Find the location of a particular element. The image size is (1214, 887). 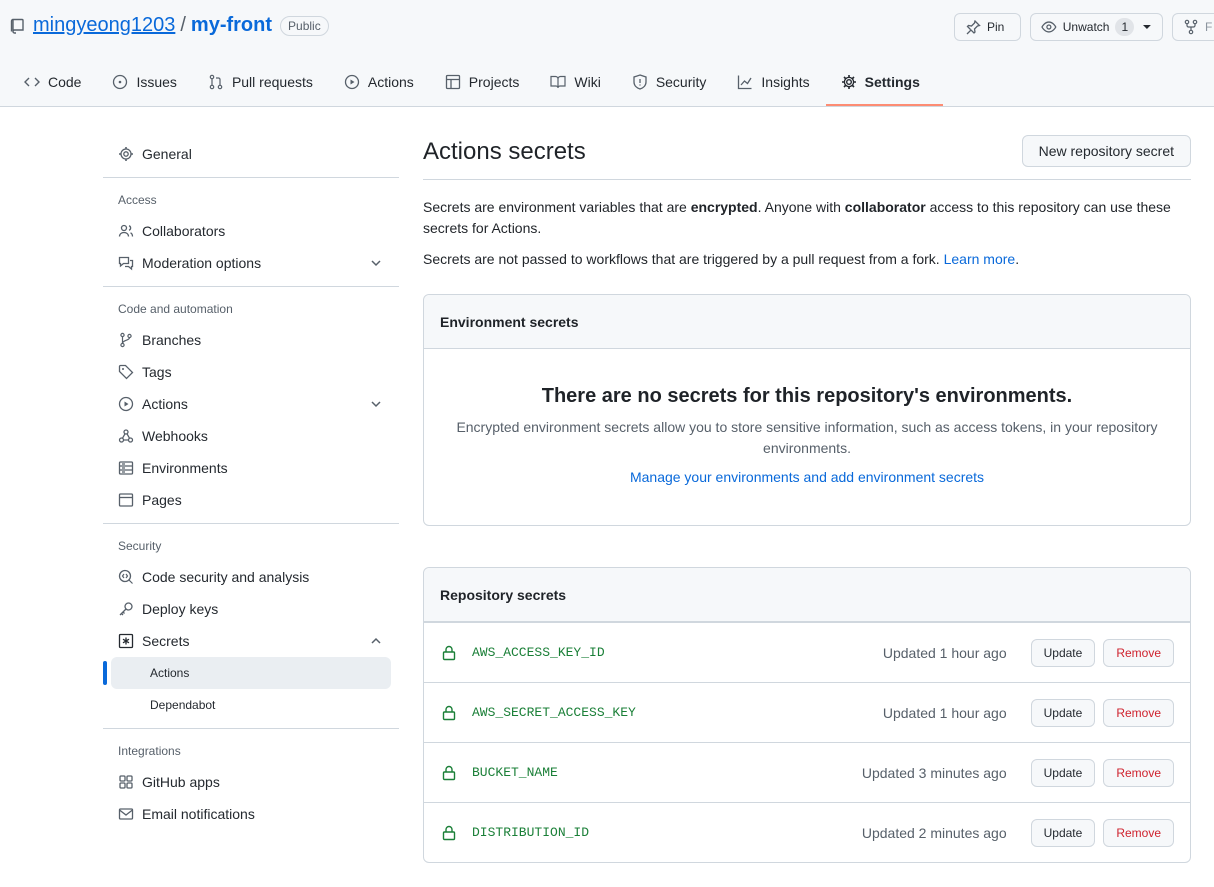

tab-security: Security is located at coordinates (669, 82).